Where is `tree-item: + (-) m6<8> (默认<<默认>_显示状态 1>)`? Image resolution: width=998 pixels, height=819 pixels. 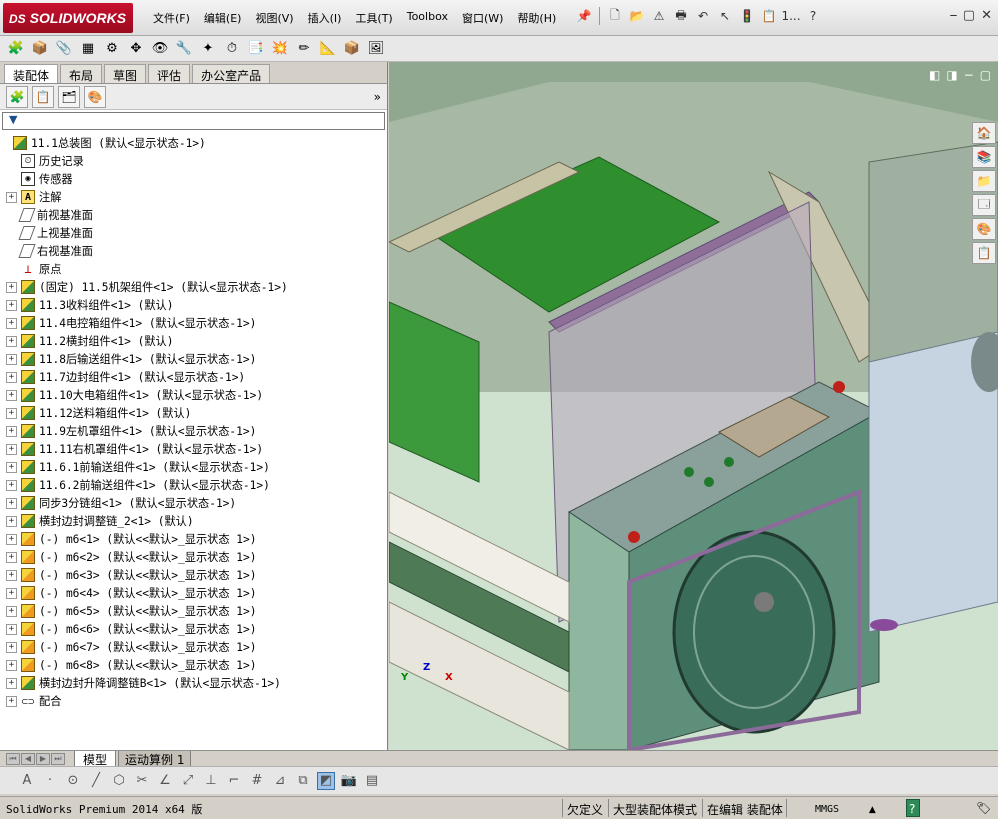 tree-item: + (-) m6<8> (默认<<默认>_显示状态 1>) is located at coordinates (193, 665).